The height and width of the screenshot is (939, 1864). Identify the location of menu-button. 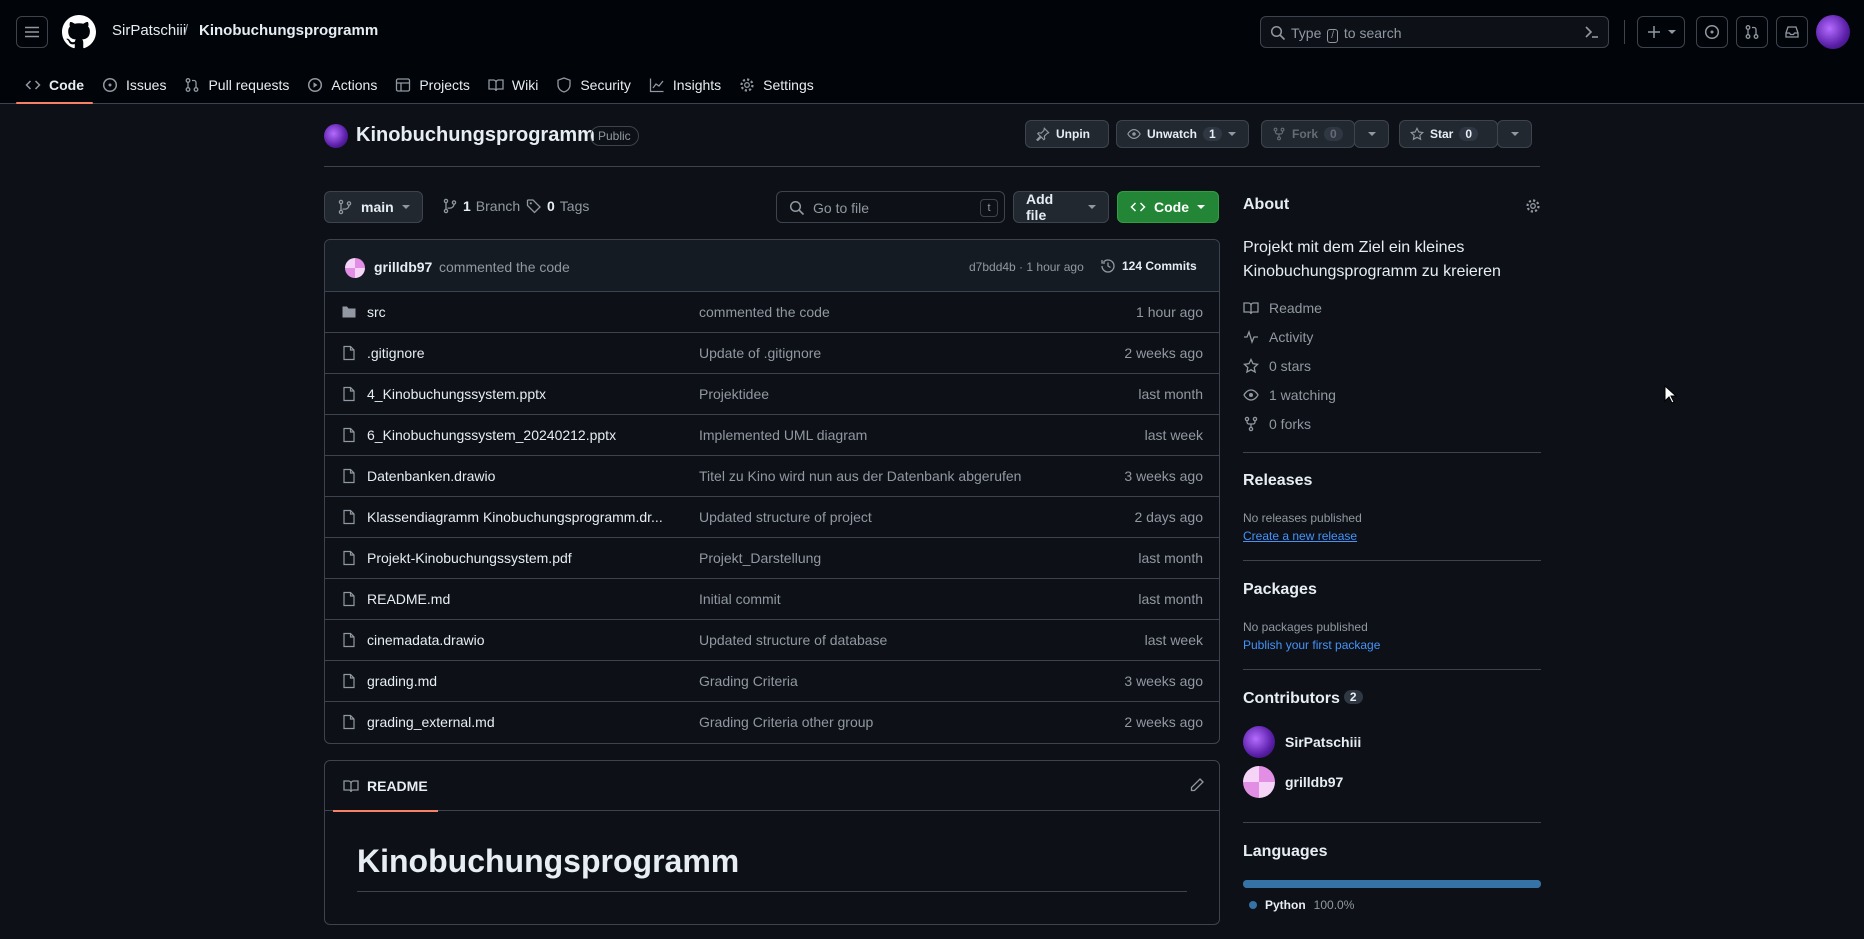
(32, 32).